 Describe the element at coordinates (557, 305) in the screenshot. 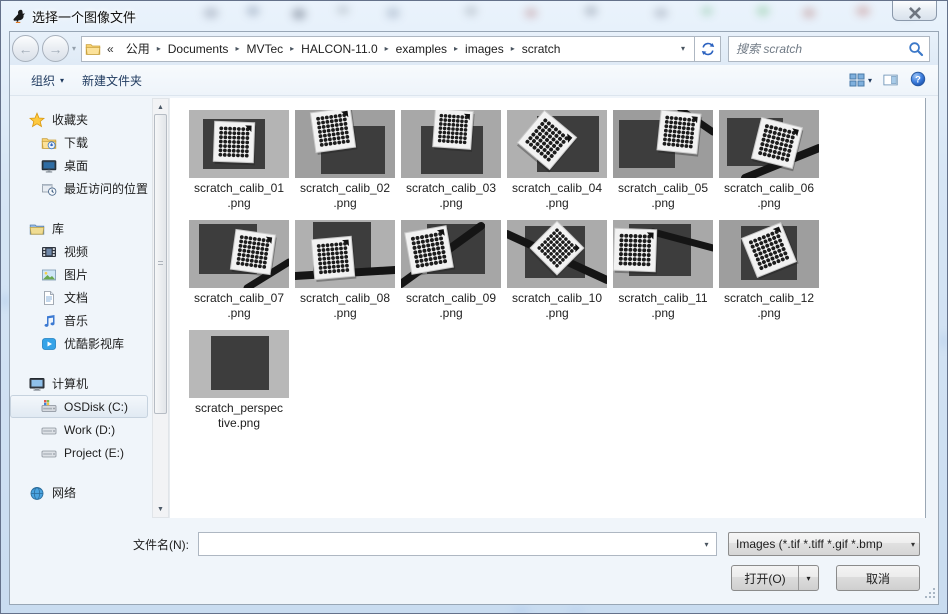

I see `file-label: scratch_calib_10 .png` at that location.